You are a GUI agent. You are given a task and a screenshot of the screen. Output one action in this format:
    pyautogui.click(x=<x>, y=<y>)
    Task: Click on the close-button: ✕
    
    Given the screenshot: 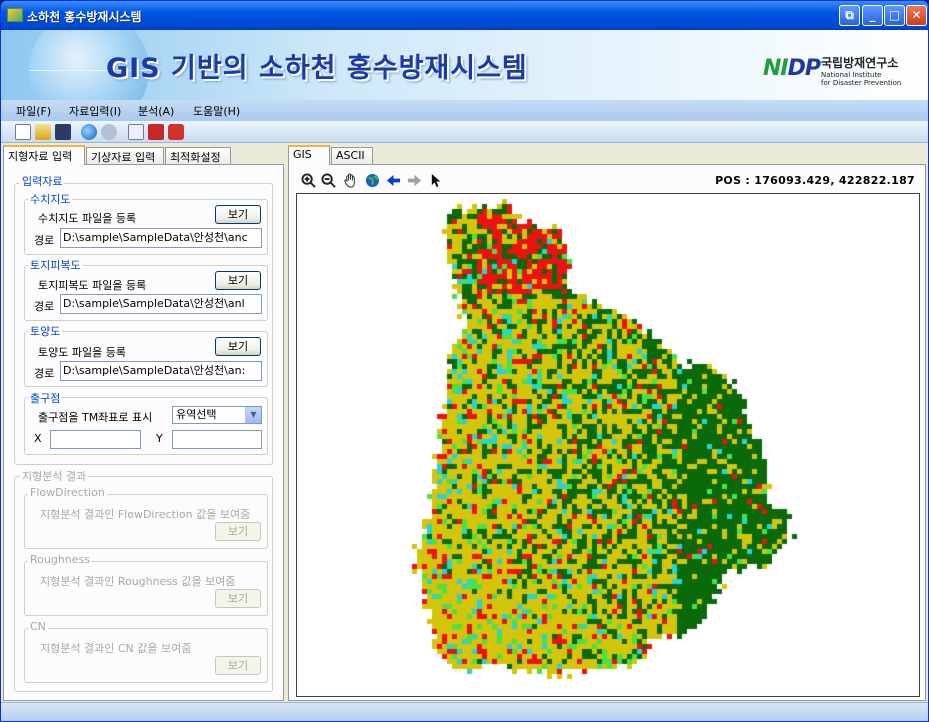 What is the action you would take?
    pyautogui.click(x=916, y=15)
    